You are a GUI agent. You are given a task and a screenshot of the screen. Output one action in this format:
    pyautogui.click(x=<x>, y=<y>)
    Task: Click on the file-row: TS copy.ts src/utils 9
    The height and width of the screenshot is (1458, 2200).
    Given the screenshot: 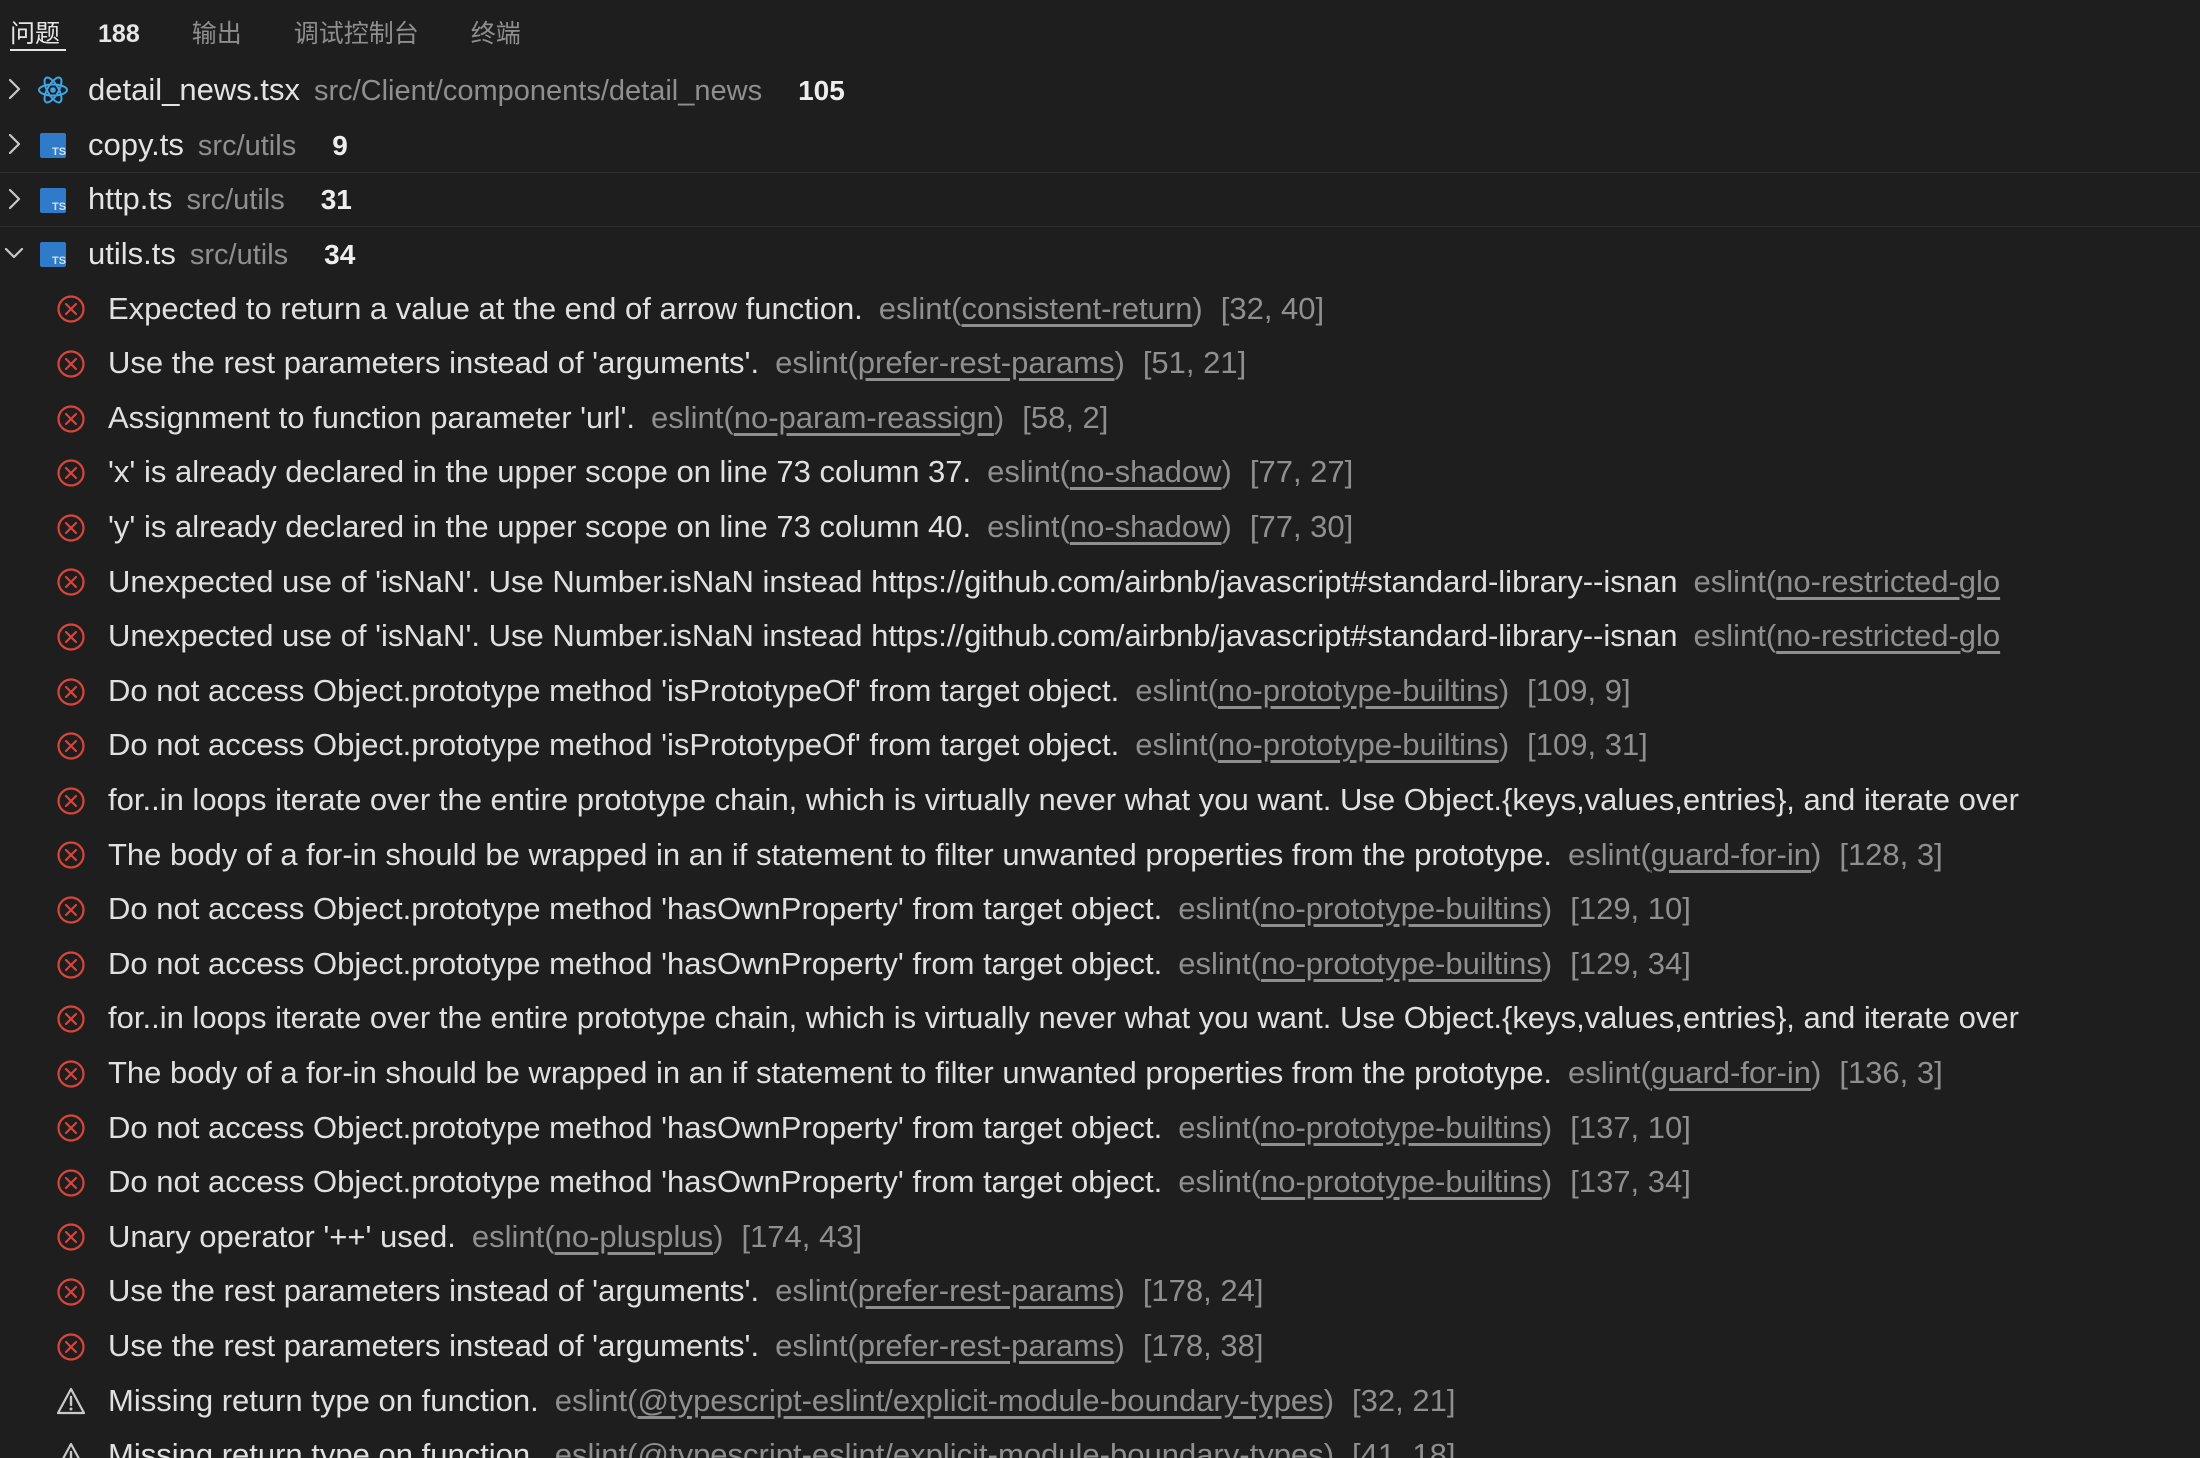 What is the action you would take?
    pyautogui.click(x=1100, y=145)
    